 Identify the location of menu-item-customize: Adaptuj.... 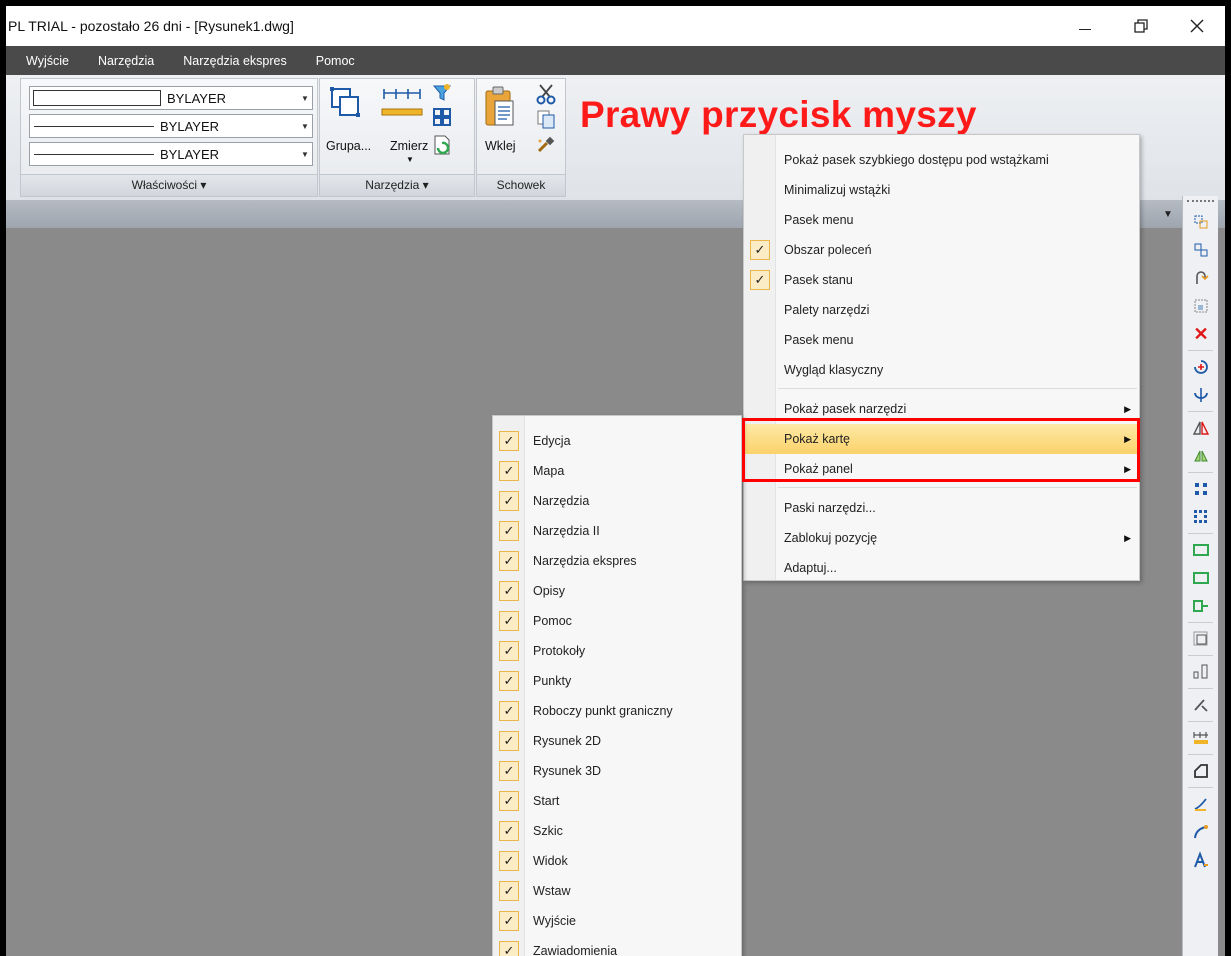
(941, 568).